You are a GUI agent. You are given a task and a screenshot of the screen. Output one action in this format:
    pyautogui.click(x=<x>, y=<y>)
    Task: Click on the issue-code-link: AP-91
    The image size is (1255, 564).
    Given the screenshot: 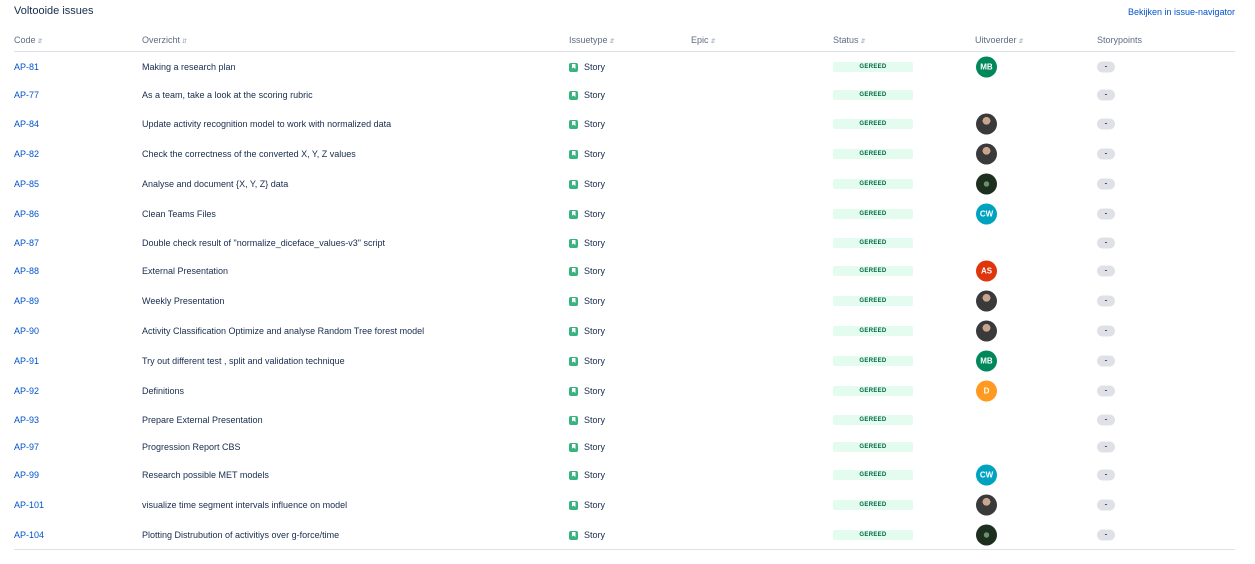 What is the action you would take?
    pyautogui.click(x=26, y=361)
    